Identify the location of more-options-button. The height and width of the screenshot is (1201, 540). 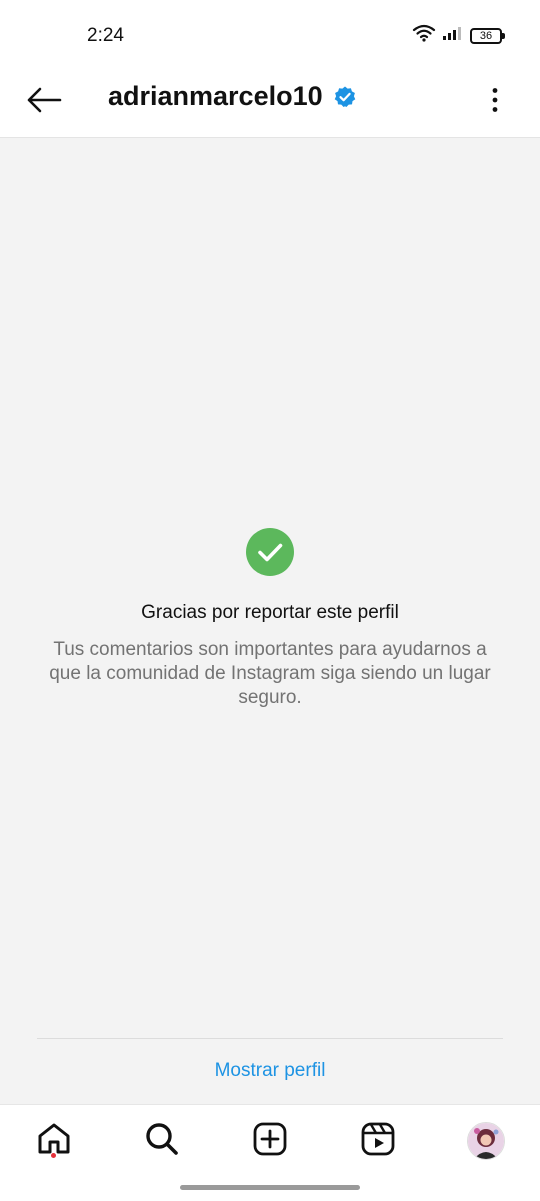
(495, 102).